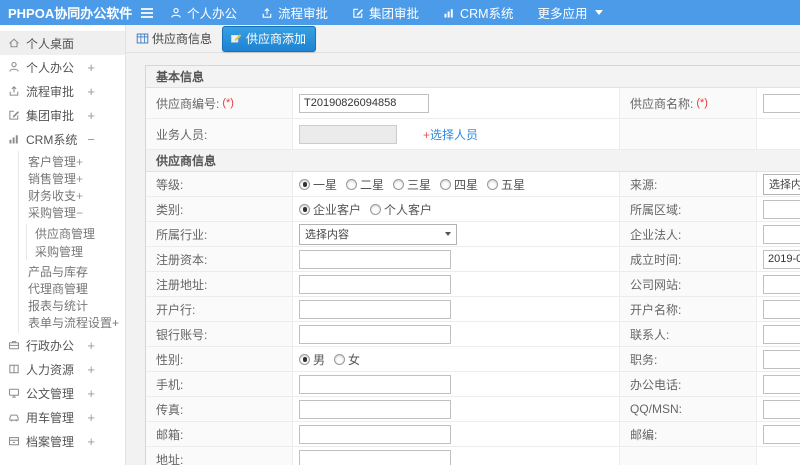 The height and width of the screenshot is (465, 800). I want to click on radio-option: 四星, so click(459, 184).